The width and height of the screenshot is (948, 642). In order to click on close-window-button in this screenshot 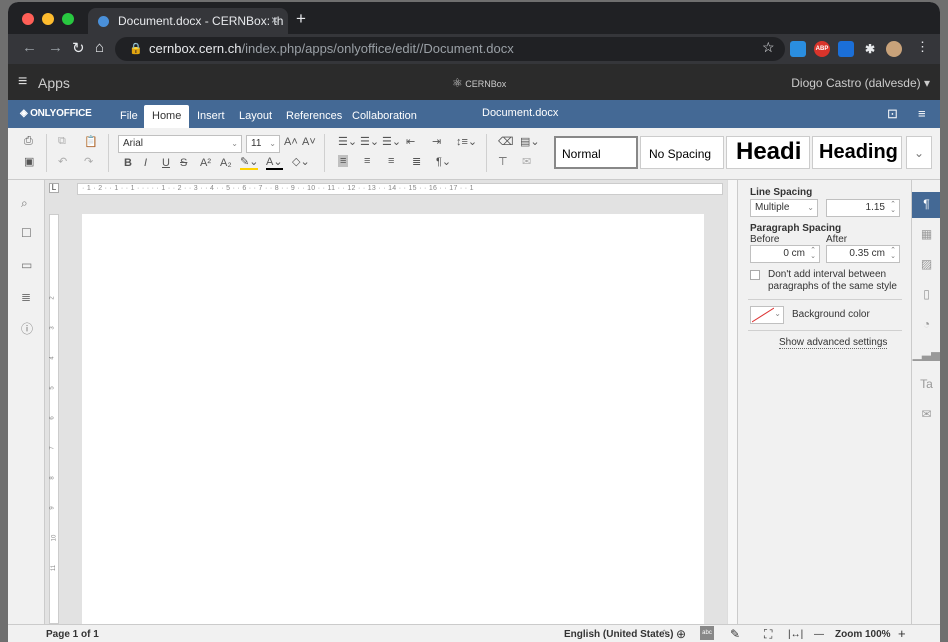, I will do `click(28, 19)`.